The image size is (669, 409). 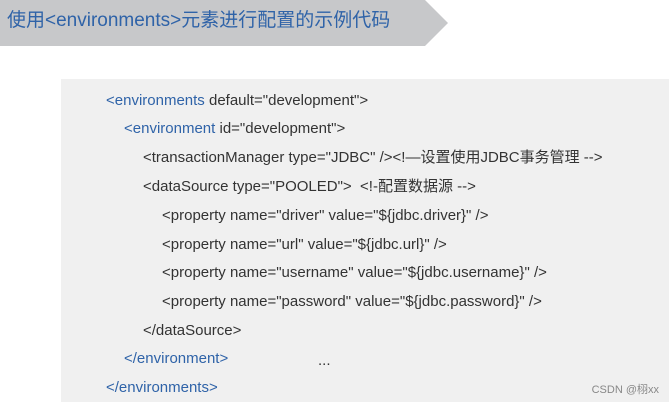 I want to click on code-attrs: default="development">, so click(x=286, y=100).